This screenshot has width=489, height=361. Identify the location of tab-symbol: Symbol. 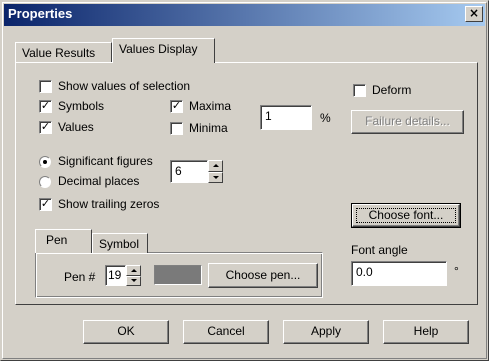
(120, 243).